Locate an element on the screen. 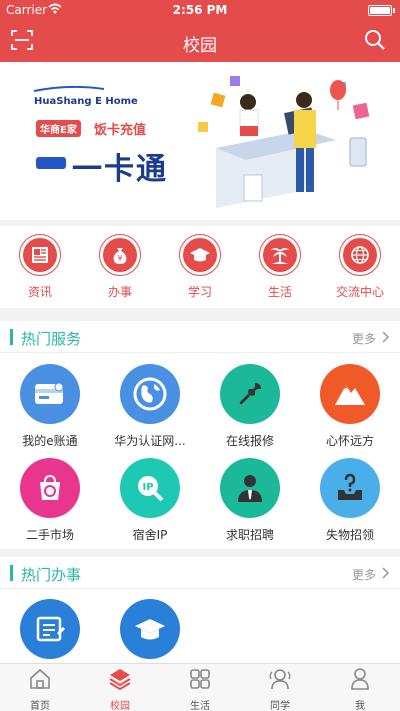 This screenshot has width=400, height=711. tab-campus: 校园 is located at coordinates (120, 689).